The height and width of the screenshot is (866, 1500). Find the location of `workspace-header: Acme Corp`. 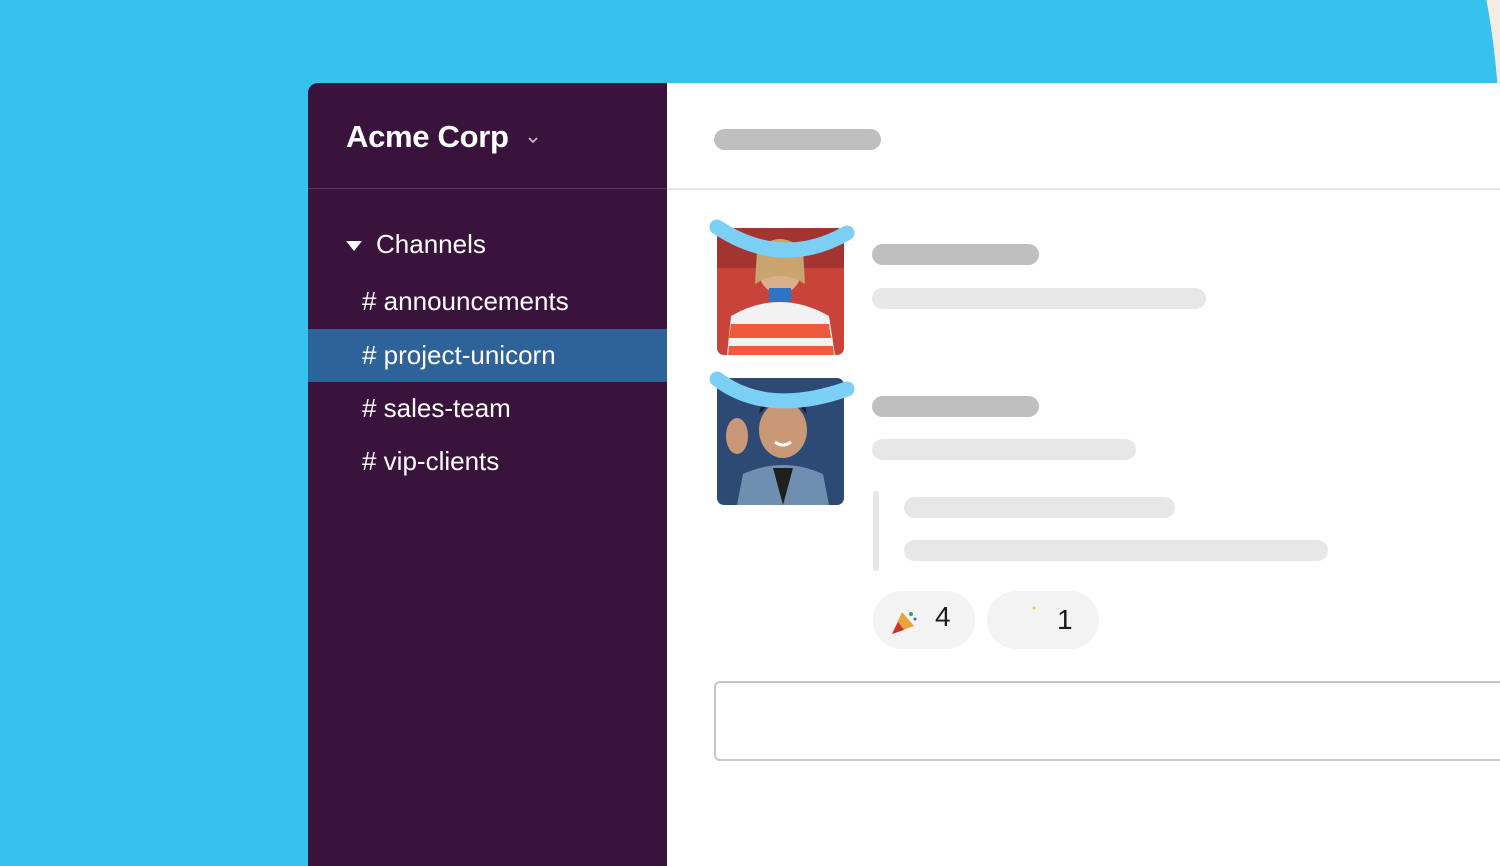

workspace-header: Acme Corp is located at coordinates (487, 136).